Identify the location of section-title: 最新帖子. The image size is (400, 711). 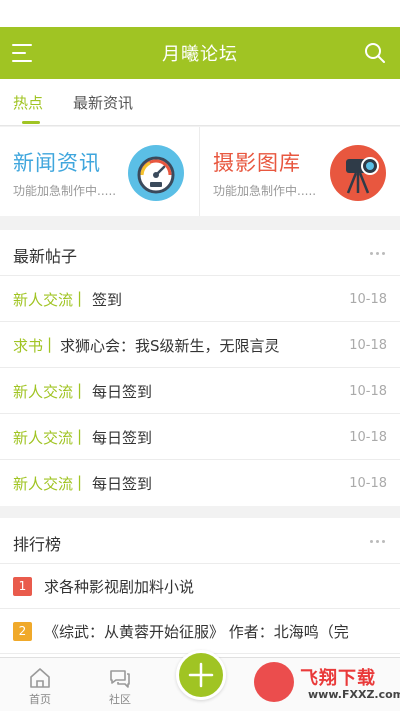
(45, 256).